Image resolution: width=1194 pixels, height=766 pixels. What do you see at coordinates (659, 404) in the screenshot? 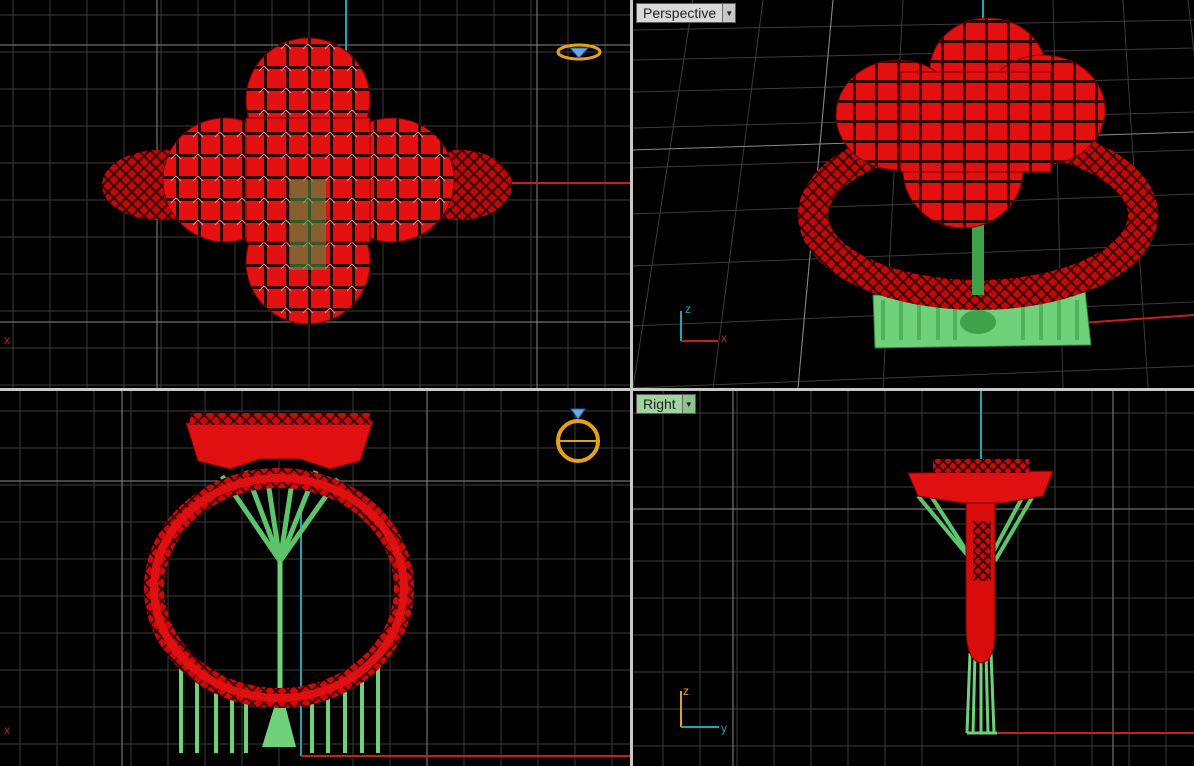
I see `viewport-title: Right` at bounding box center [659, 404].